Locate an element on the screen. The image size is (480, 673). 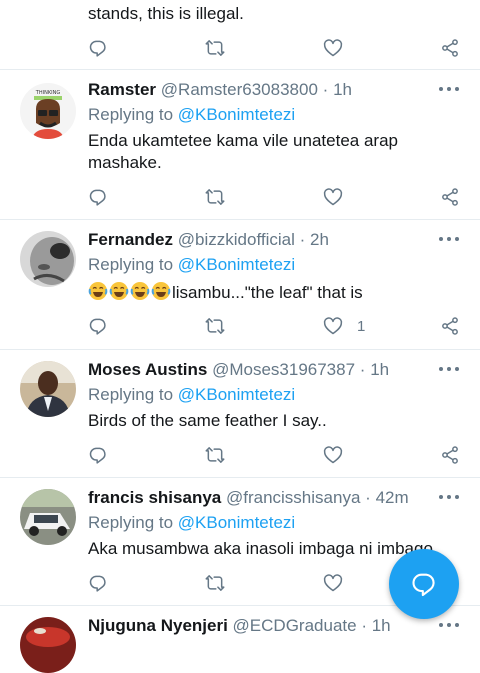
tweet-item: stands, this is illegal. is located at coordinates (240, 35).